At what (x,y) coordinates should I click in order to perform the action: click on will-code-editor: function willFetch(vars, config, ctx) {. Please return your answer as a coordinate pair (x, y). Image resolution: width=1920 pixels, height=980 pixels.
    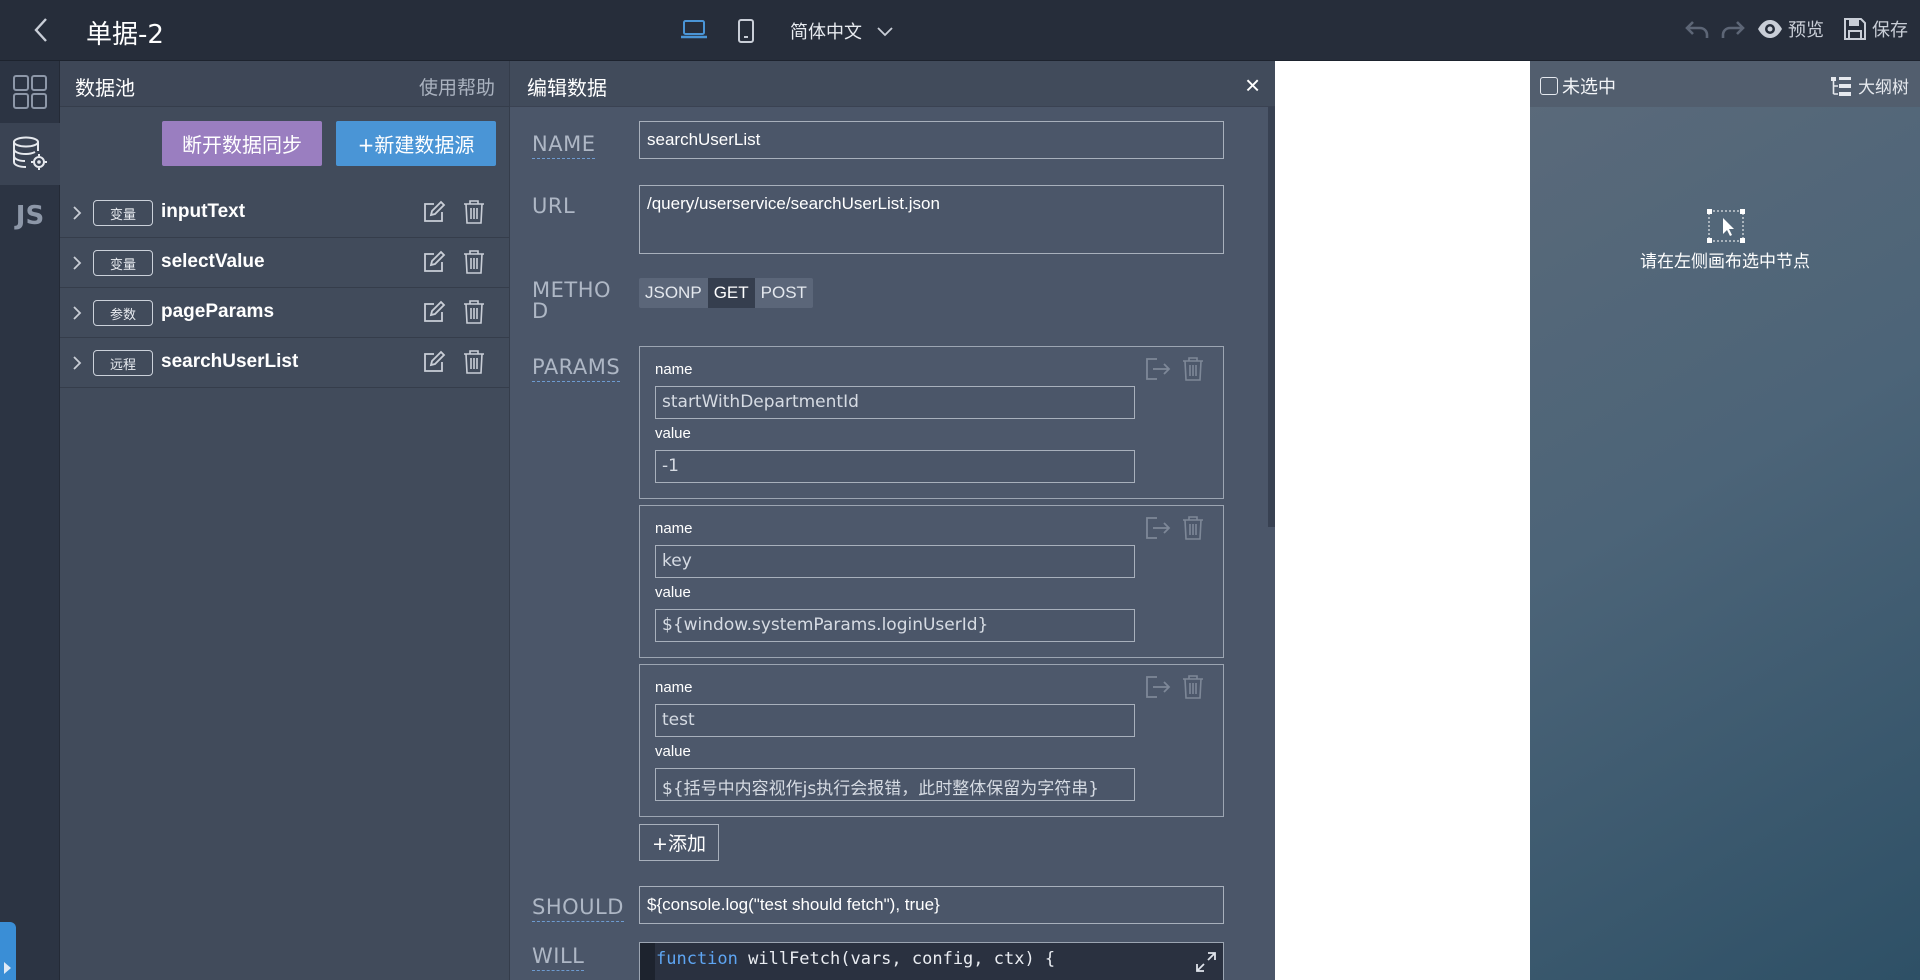
    Looking at the image, I should click on (931, 961).